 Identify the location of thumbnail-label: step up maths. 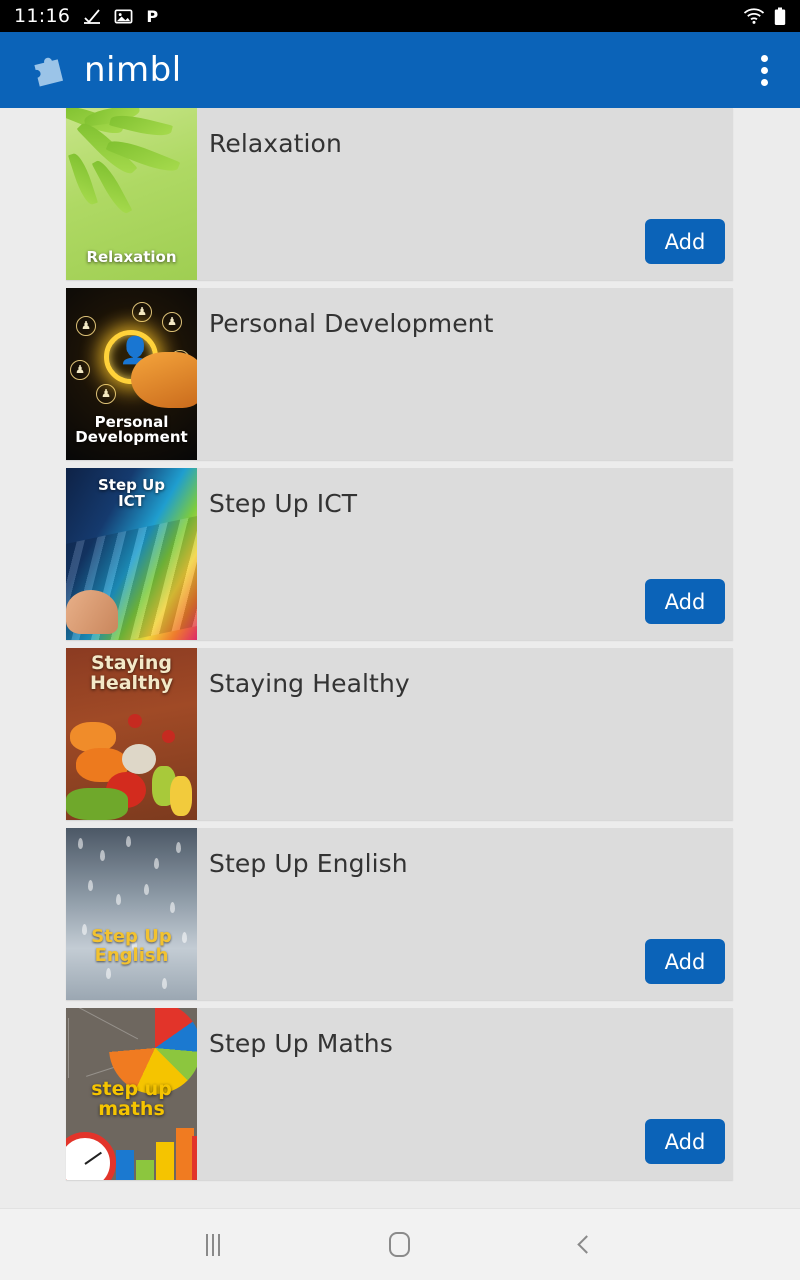
(131, 1099).